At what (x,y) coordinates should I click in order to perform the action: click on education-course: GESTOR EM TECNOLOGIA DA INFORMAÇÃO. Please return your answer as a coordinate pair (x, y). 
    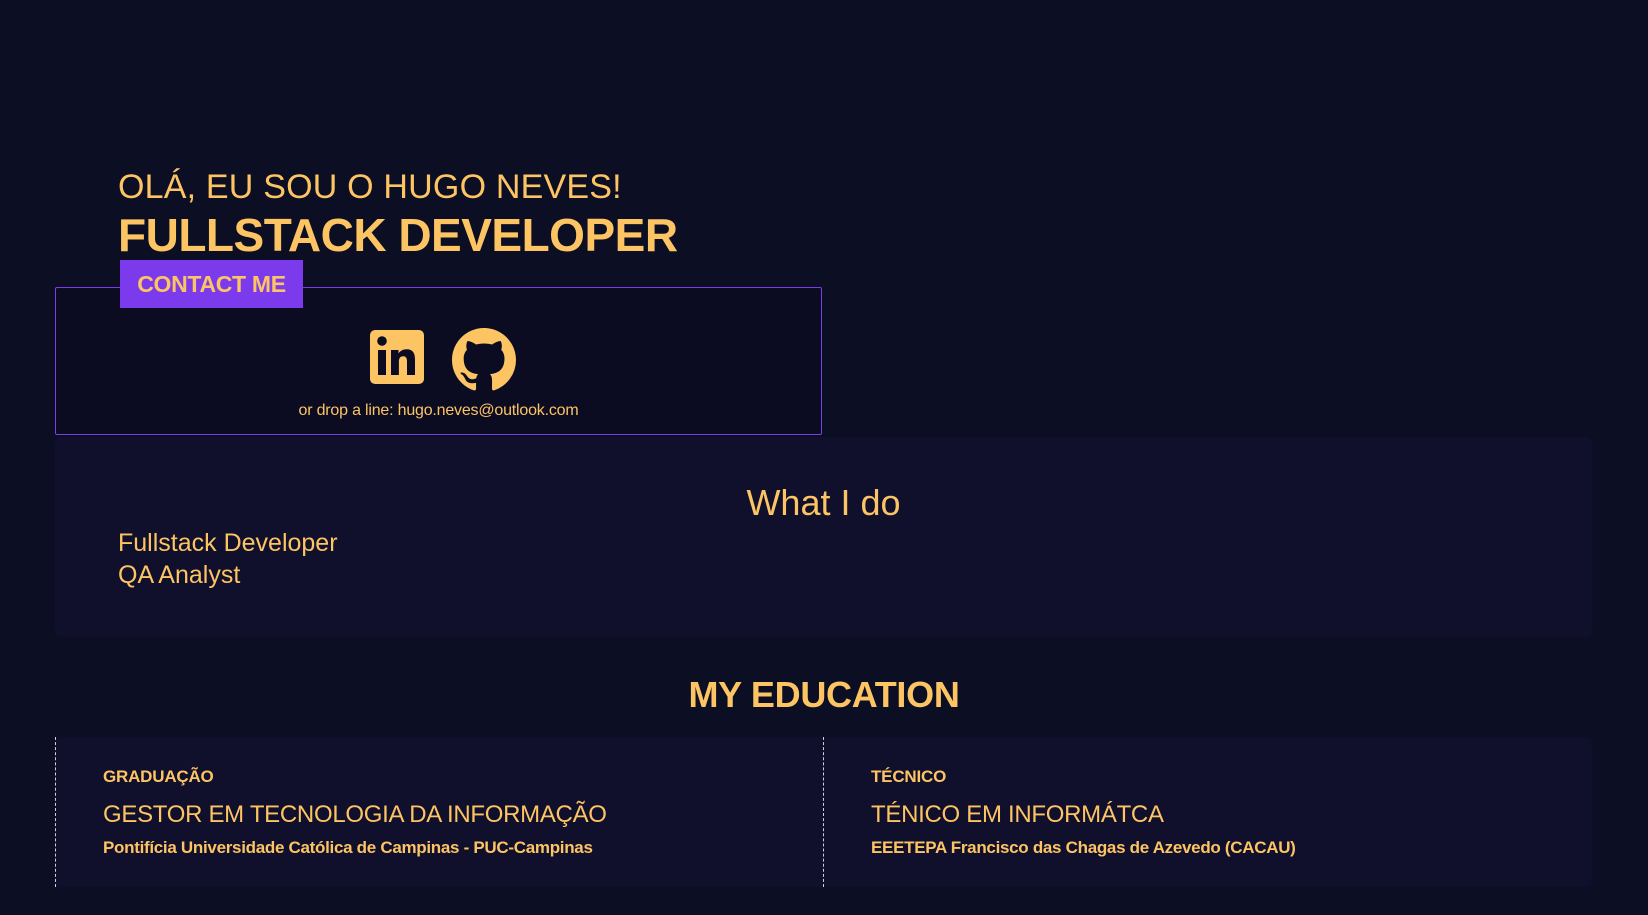
    Looking at the image, I should click on (355, 814).